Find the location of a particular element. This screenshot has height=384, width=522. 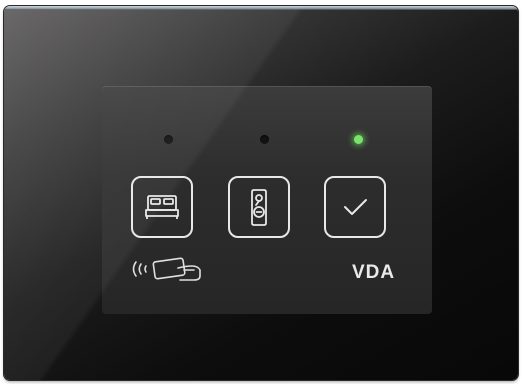

bed-icon is located at coordinates (162, 207).